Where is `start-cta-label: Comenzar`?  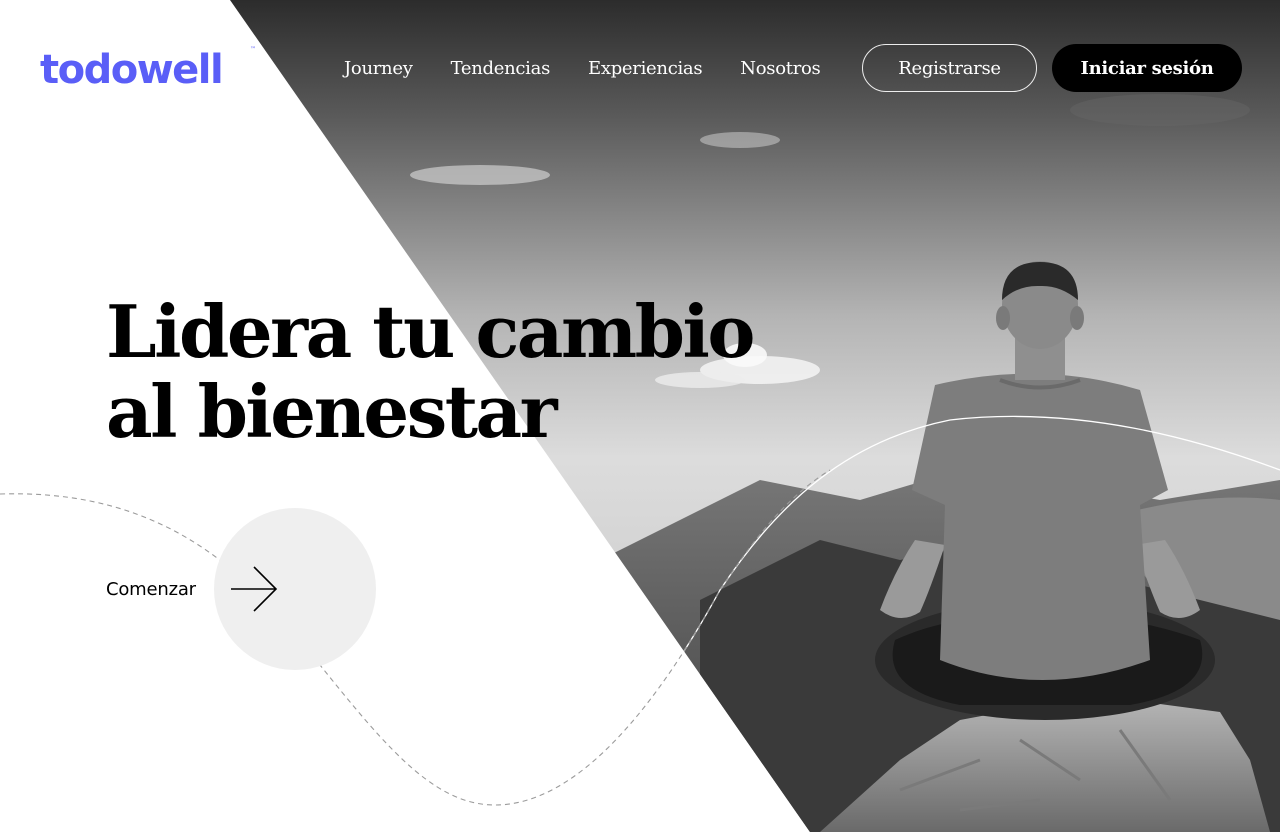 start-cta-label: Comenzar is located at coordinates (151, 589).